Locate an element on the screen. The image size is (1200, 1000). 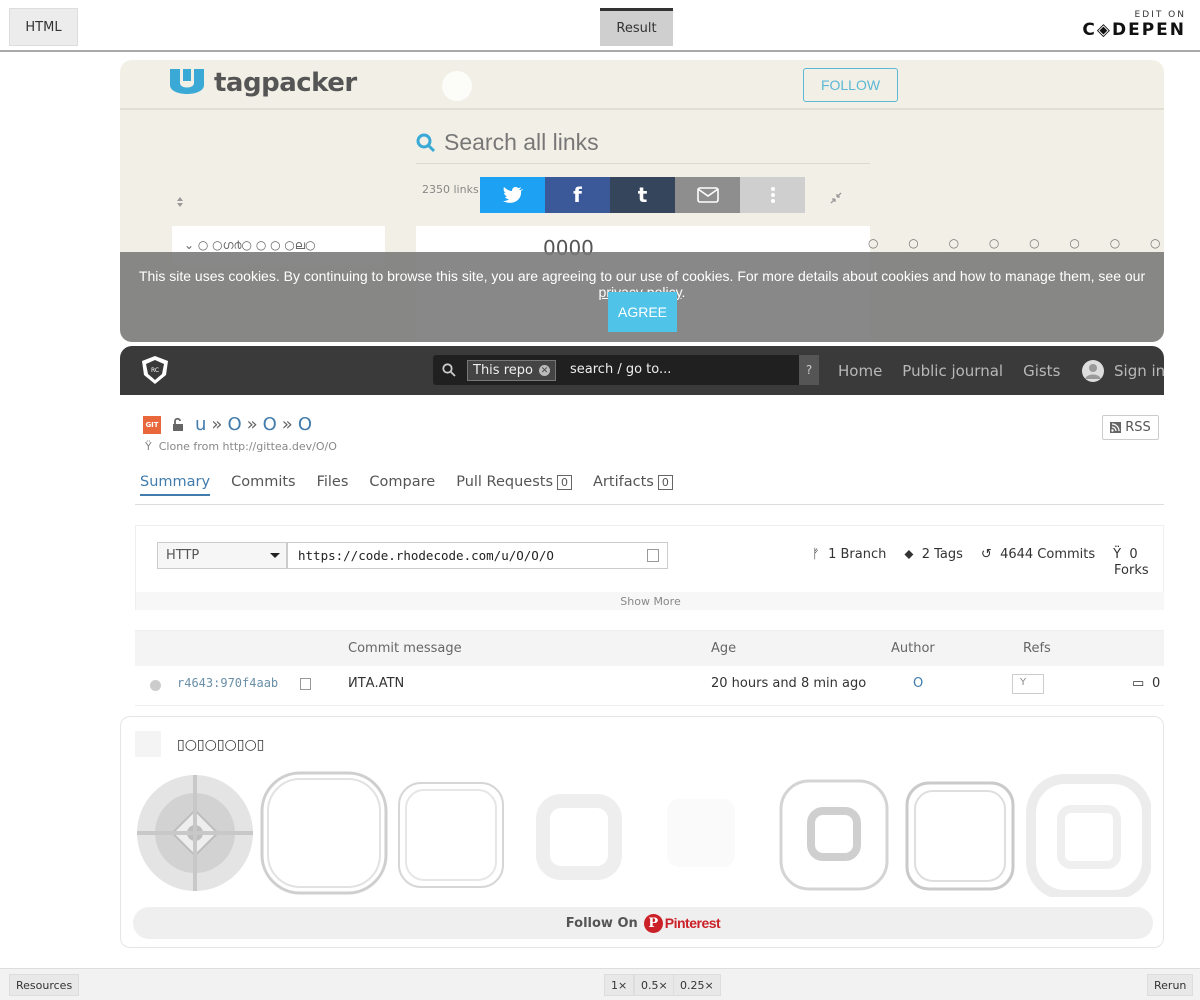
forks-link: Ÿ 0 is located at coordinates (1125, 554).